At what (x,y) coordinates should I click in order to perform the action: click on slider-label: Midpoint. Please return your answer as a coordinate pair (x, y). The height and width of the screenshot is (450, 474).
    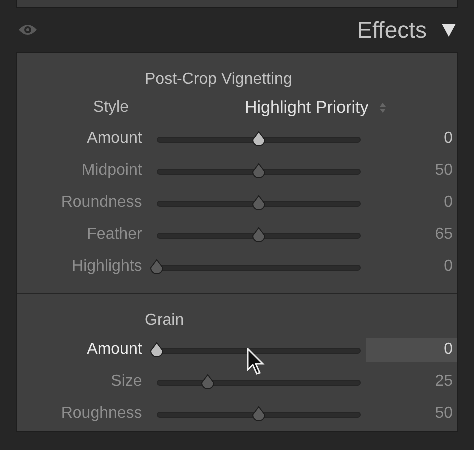
    Looking at the image, I should click on (111, 171).